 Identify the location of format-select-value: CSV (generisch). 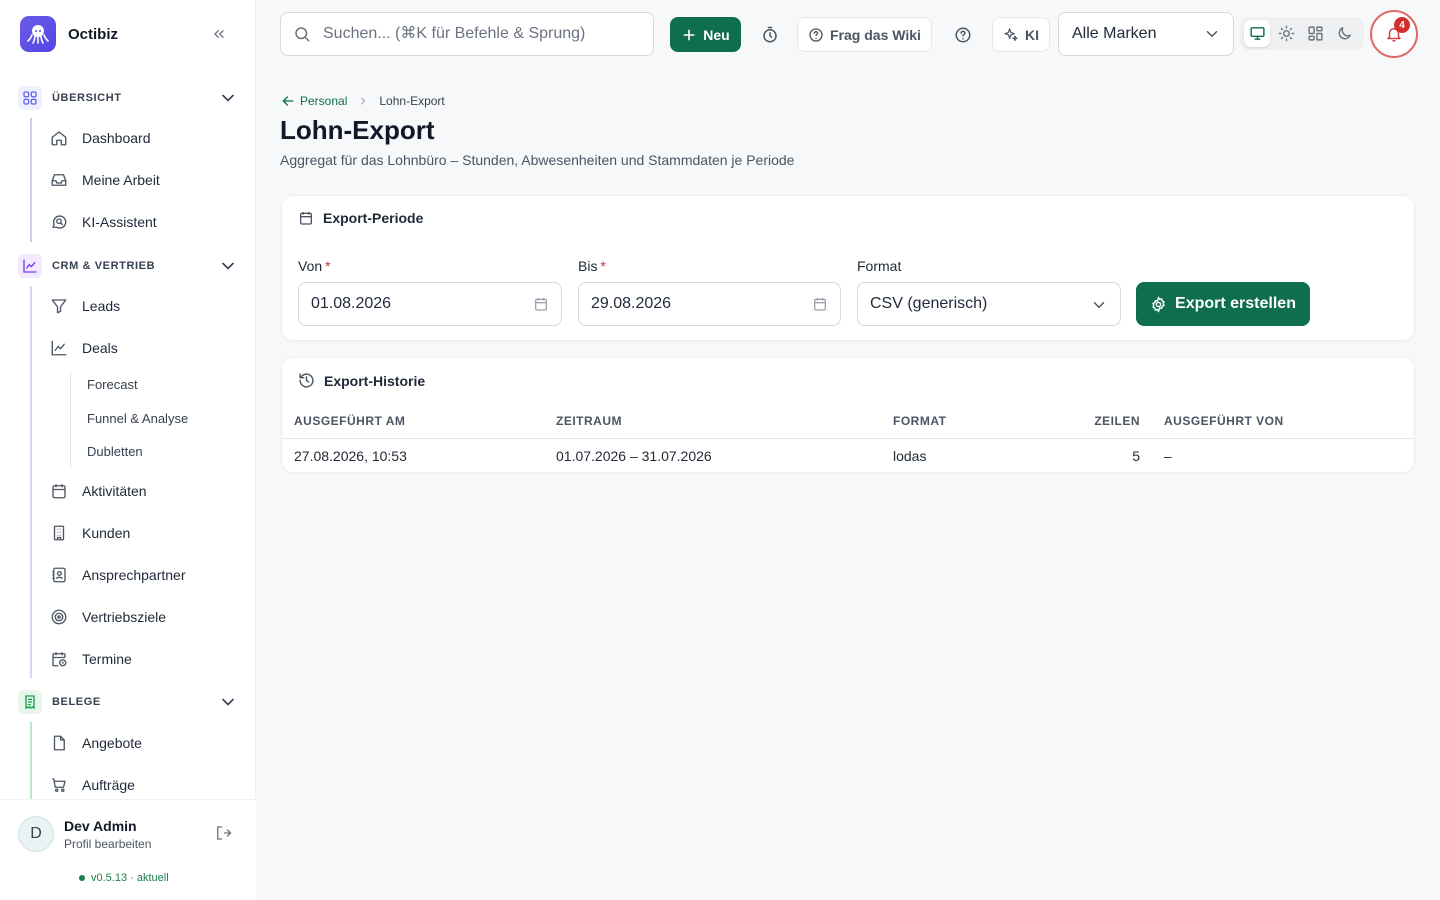
(929, 303).